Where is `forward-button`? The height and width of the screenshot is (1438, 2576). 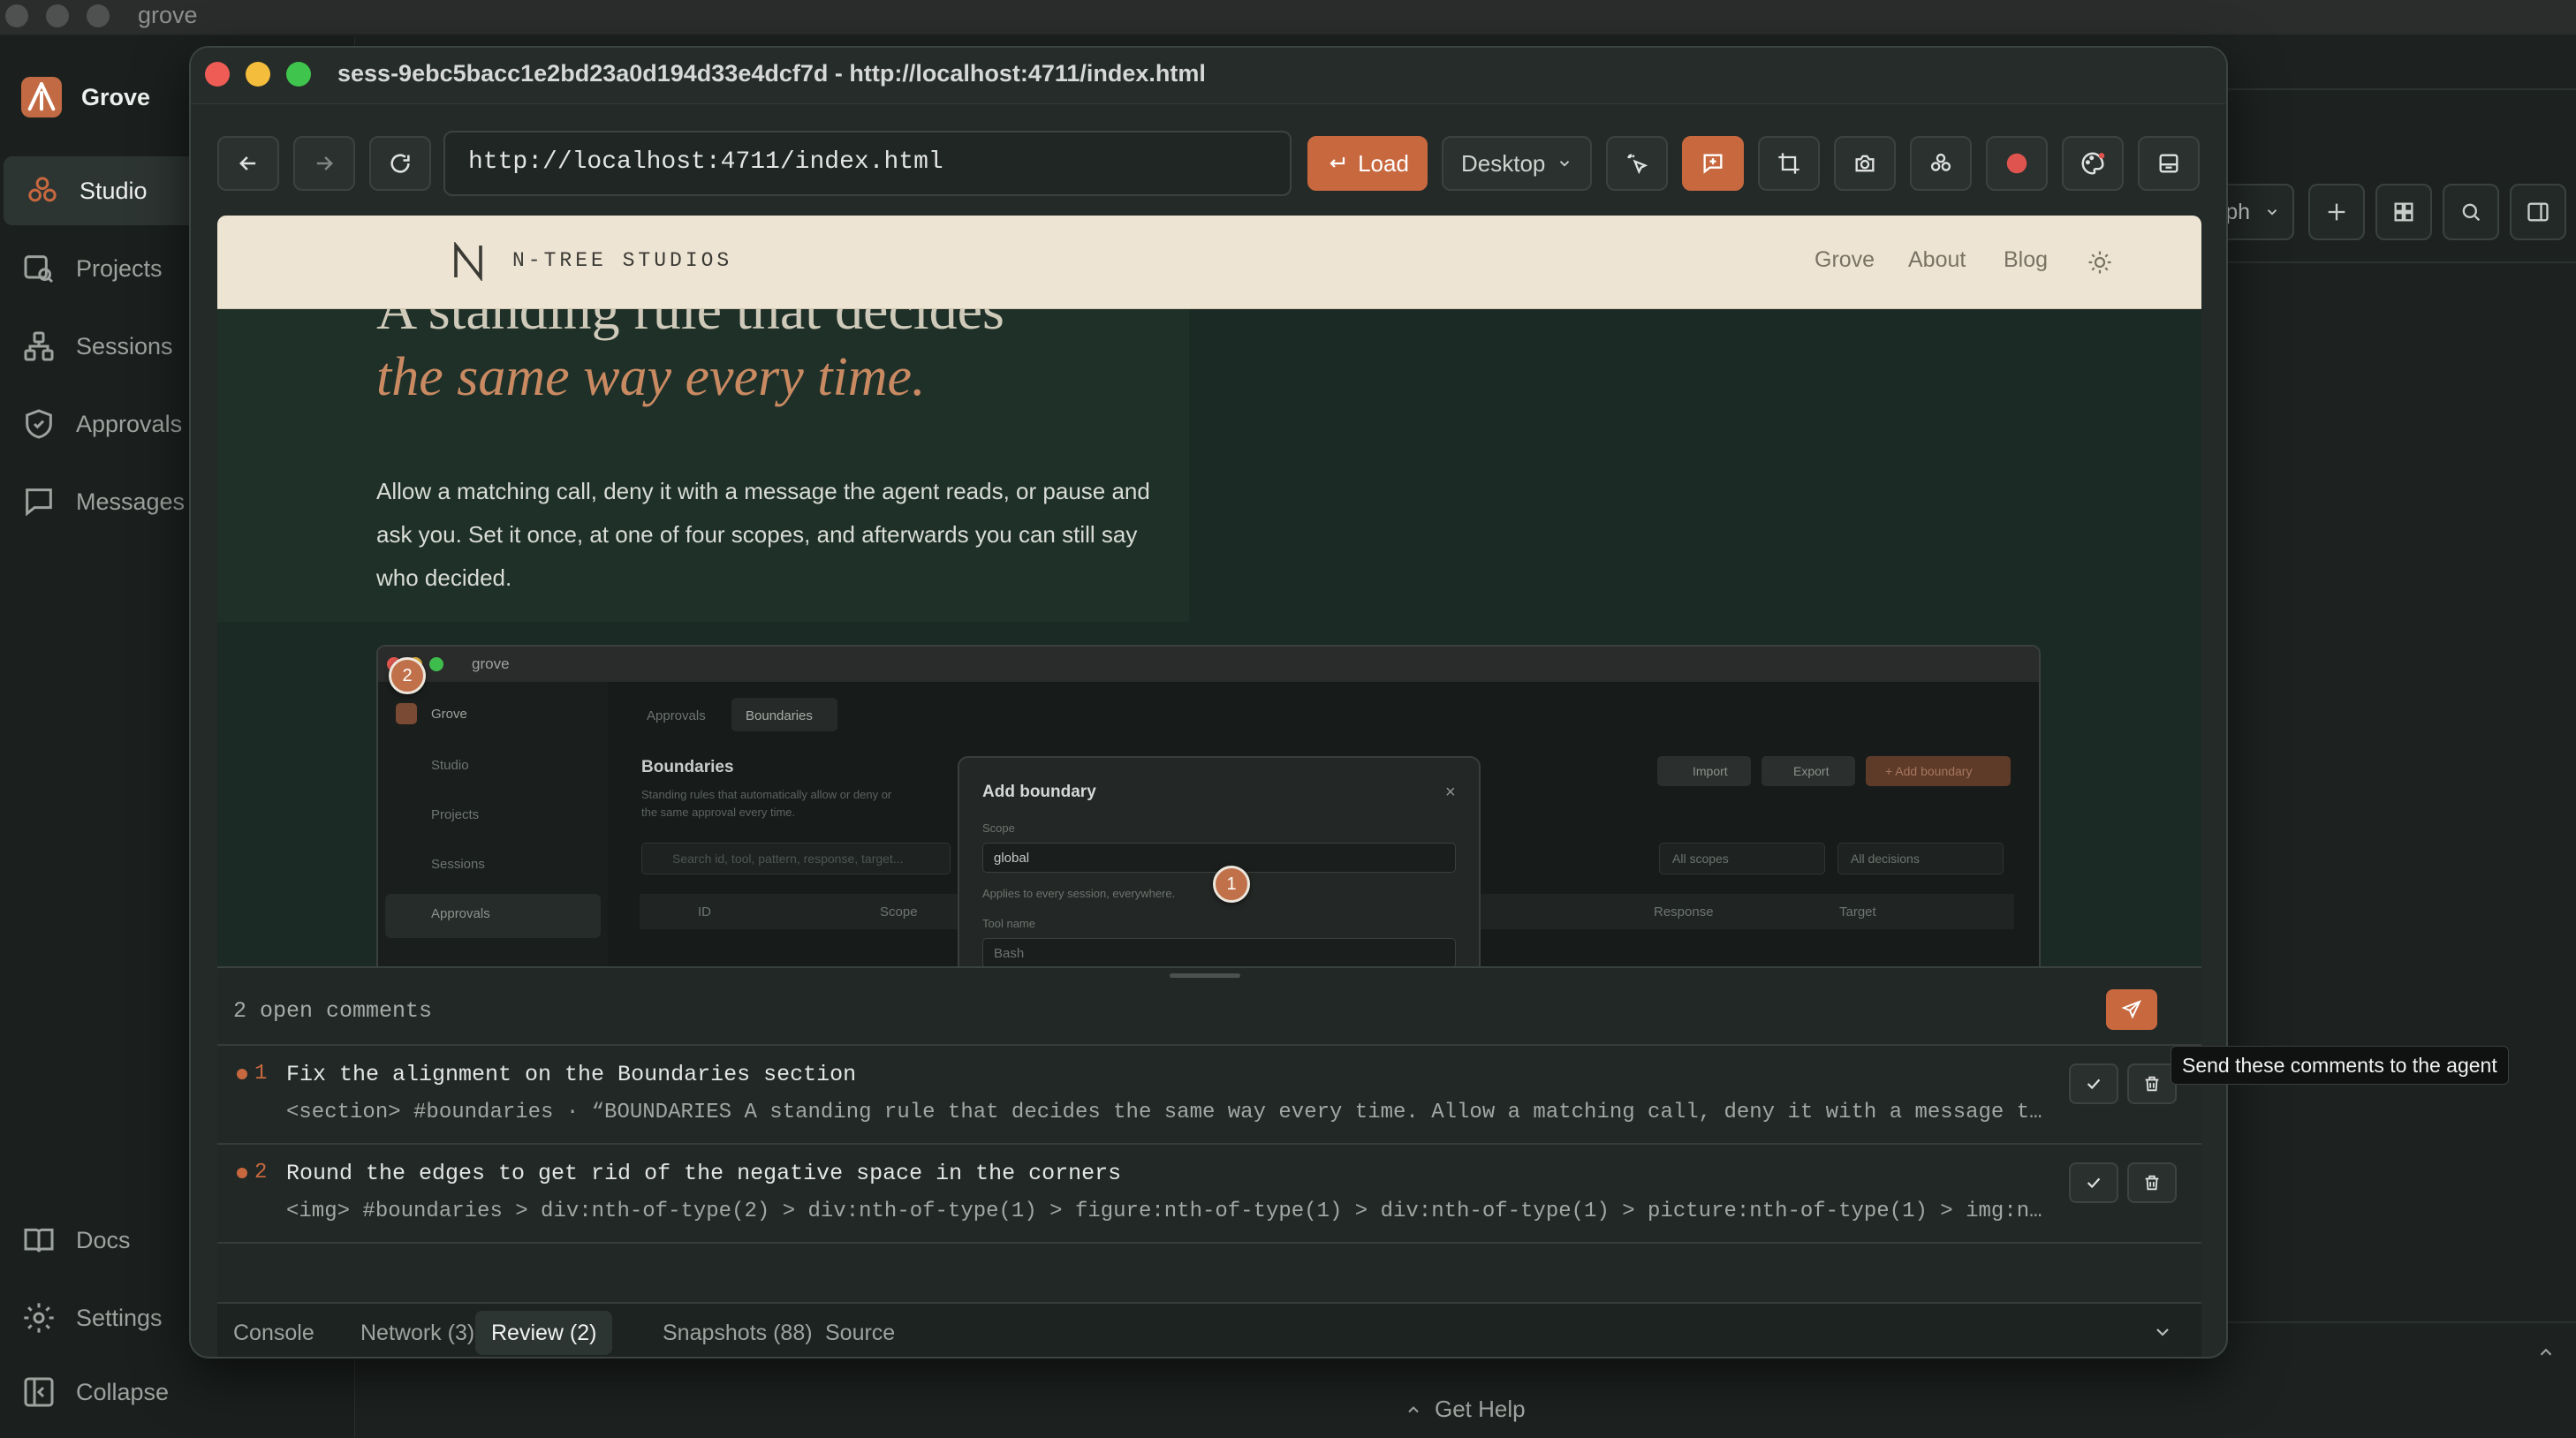
forward-button is located at coordinates (324, 163).